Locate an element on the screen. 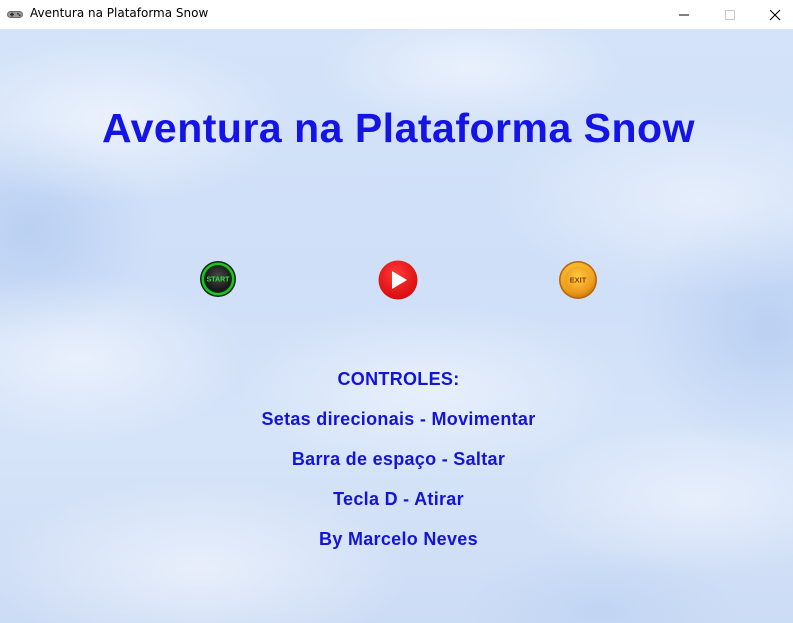  minimize-icon is located at coordinates (684, 14).